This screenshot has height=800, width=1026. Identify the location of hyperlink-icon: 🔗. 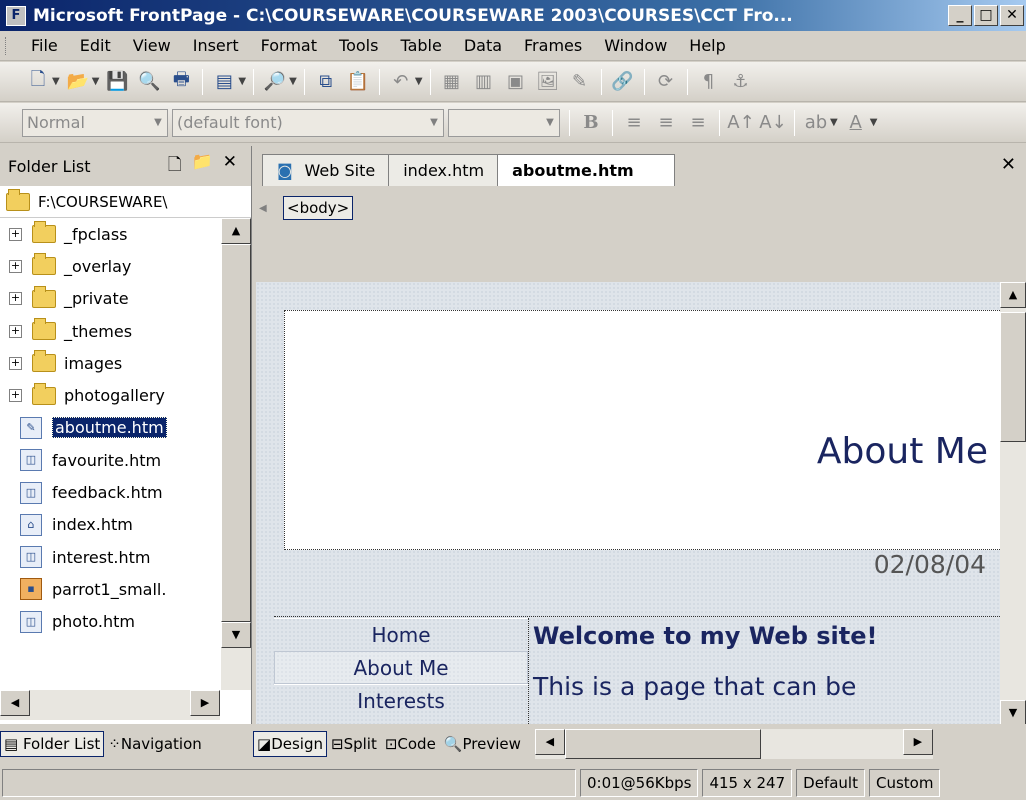
(623, 82).